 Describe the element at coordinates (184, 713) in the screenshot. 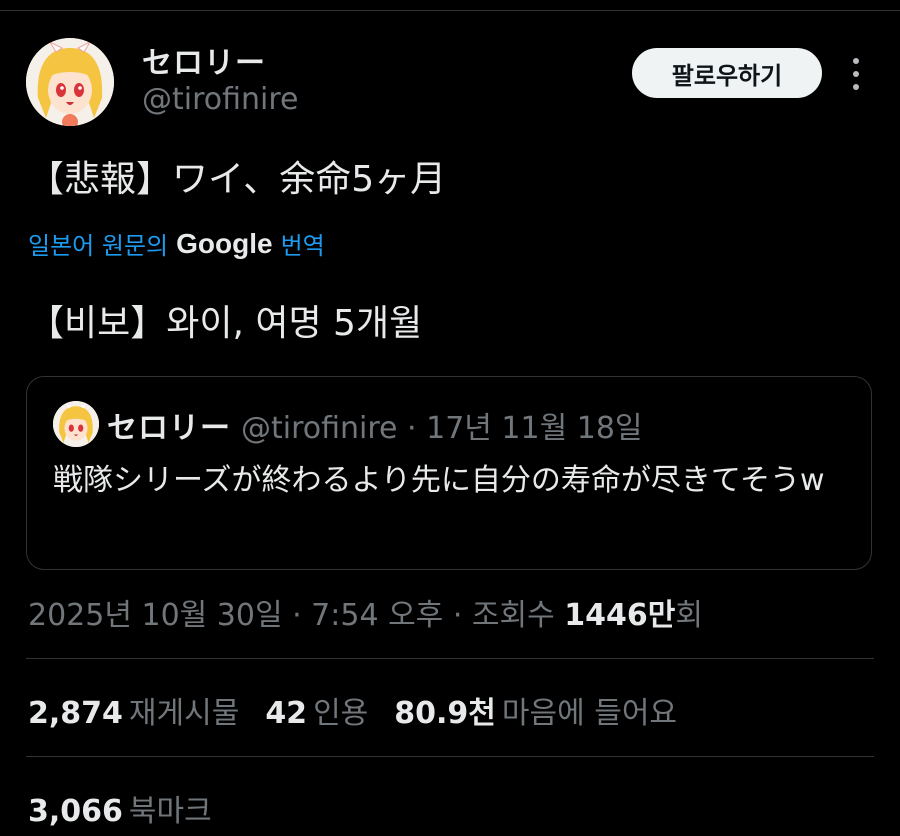

I see `reposts-label: 재게시물` at that location.